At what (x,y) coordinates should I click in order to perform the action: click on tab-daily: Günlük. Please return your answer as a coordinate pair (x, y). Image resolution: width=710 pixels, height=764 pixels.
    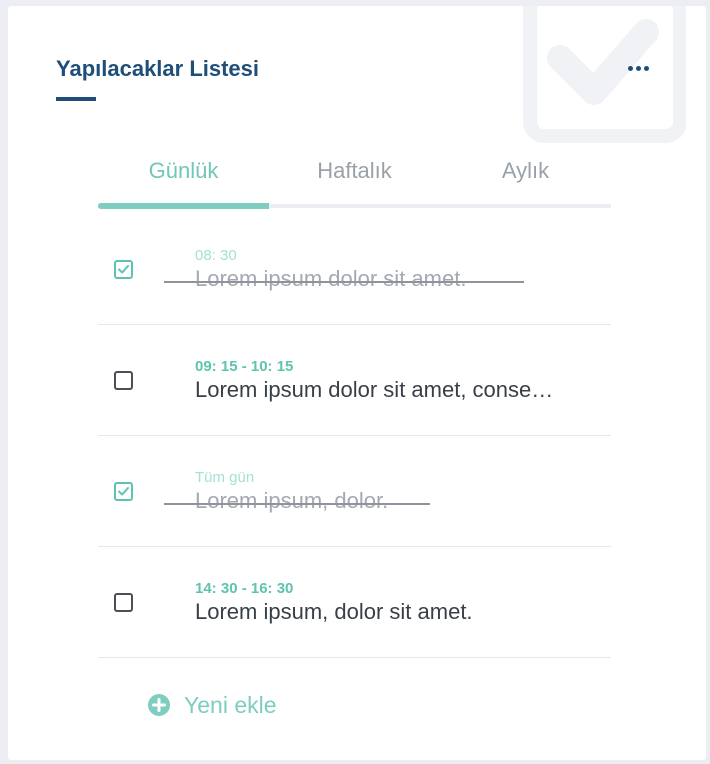
    Looking at the image, I should click on (183, 178).